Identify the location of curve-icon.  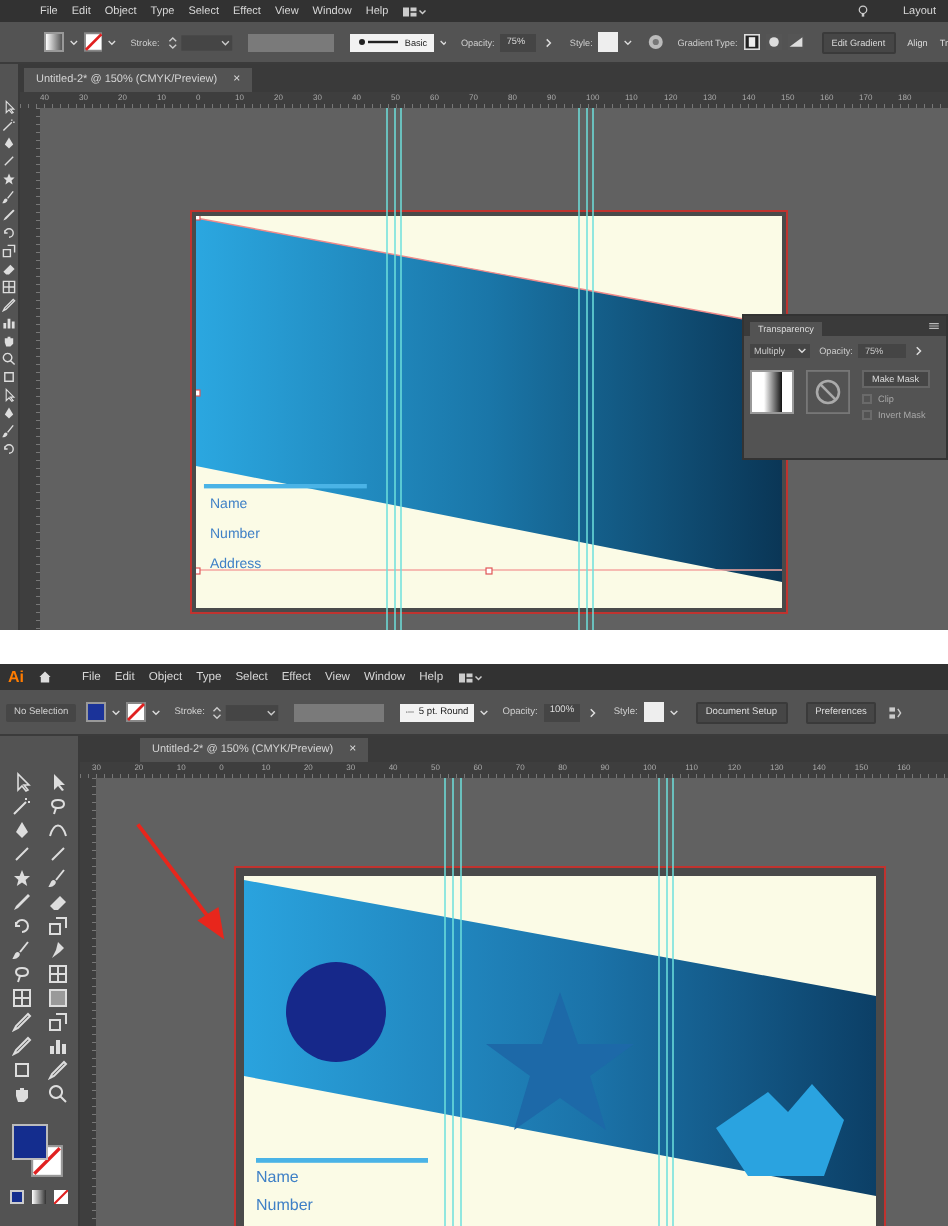
(57, 830).